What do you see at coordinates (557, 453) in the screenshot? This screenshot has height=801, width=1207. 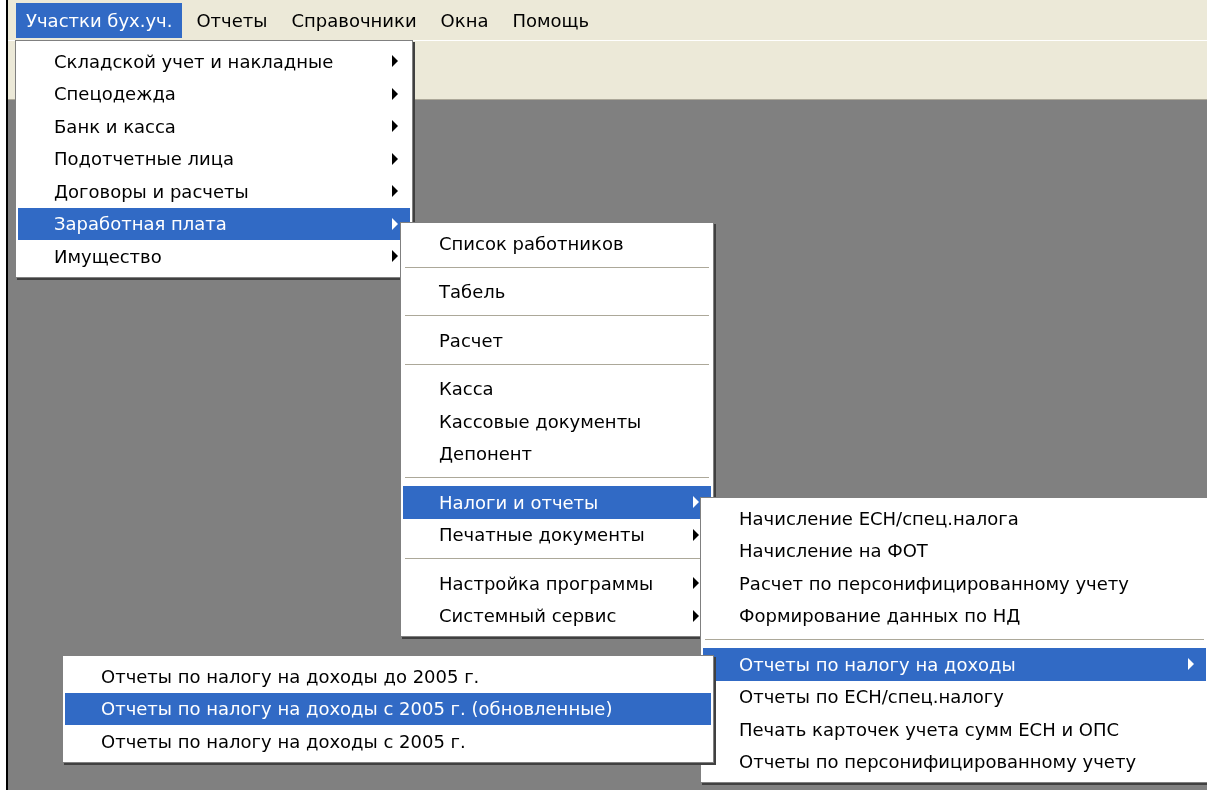 I see `menu-item: Депонент` at bounding box center [557, 453].